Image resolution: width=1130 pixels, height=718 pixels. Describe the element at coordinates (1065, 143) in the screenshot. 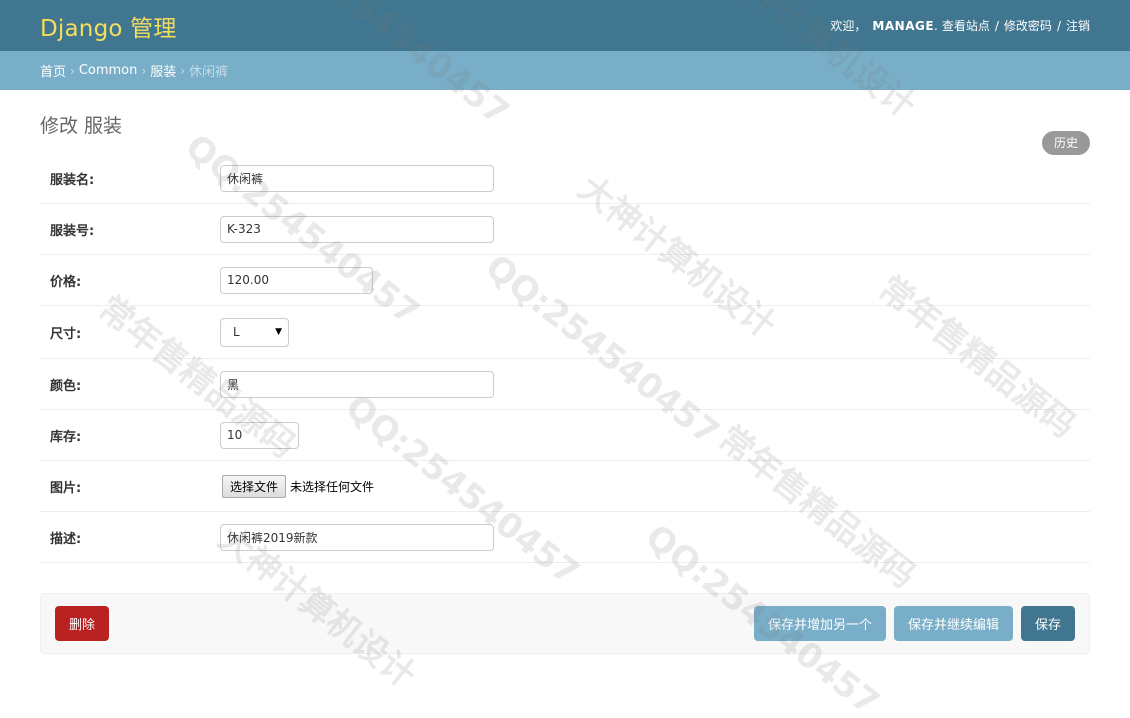

I see `history-button: 历史` at that location.